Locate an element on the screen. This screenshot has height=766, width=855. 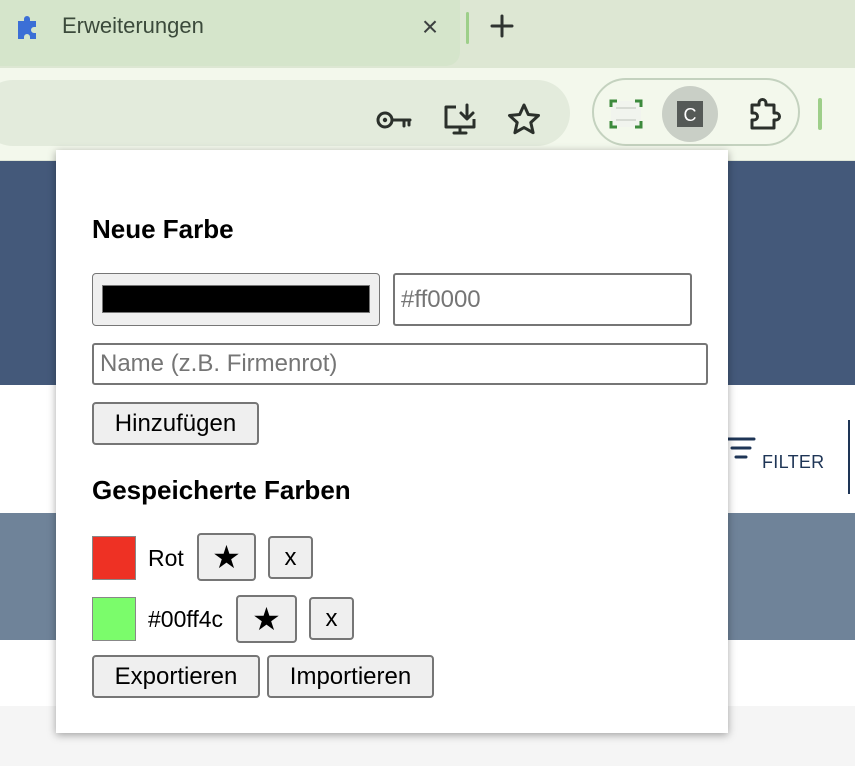
color-picker-input is located at coordinates (236, 299).